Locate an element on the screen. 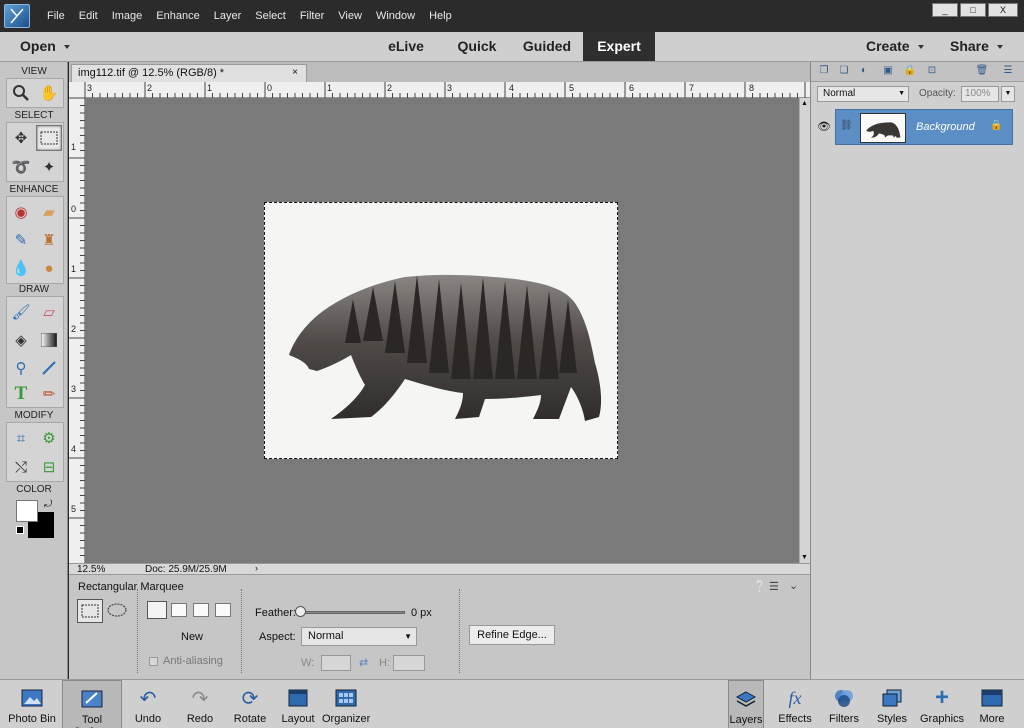  new-selection-button is located at coordinates (157, 610).